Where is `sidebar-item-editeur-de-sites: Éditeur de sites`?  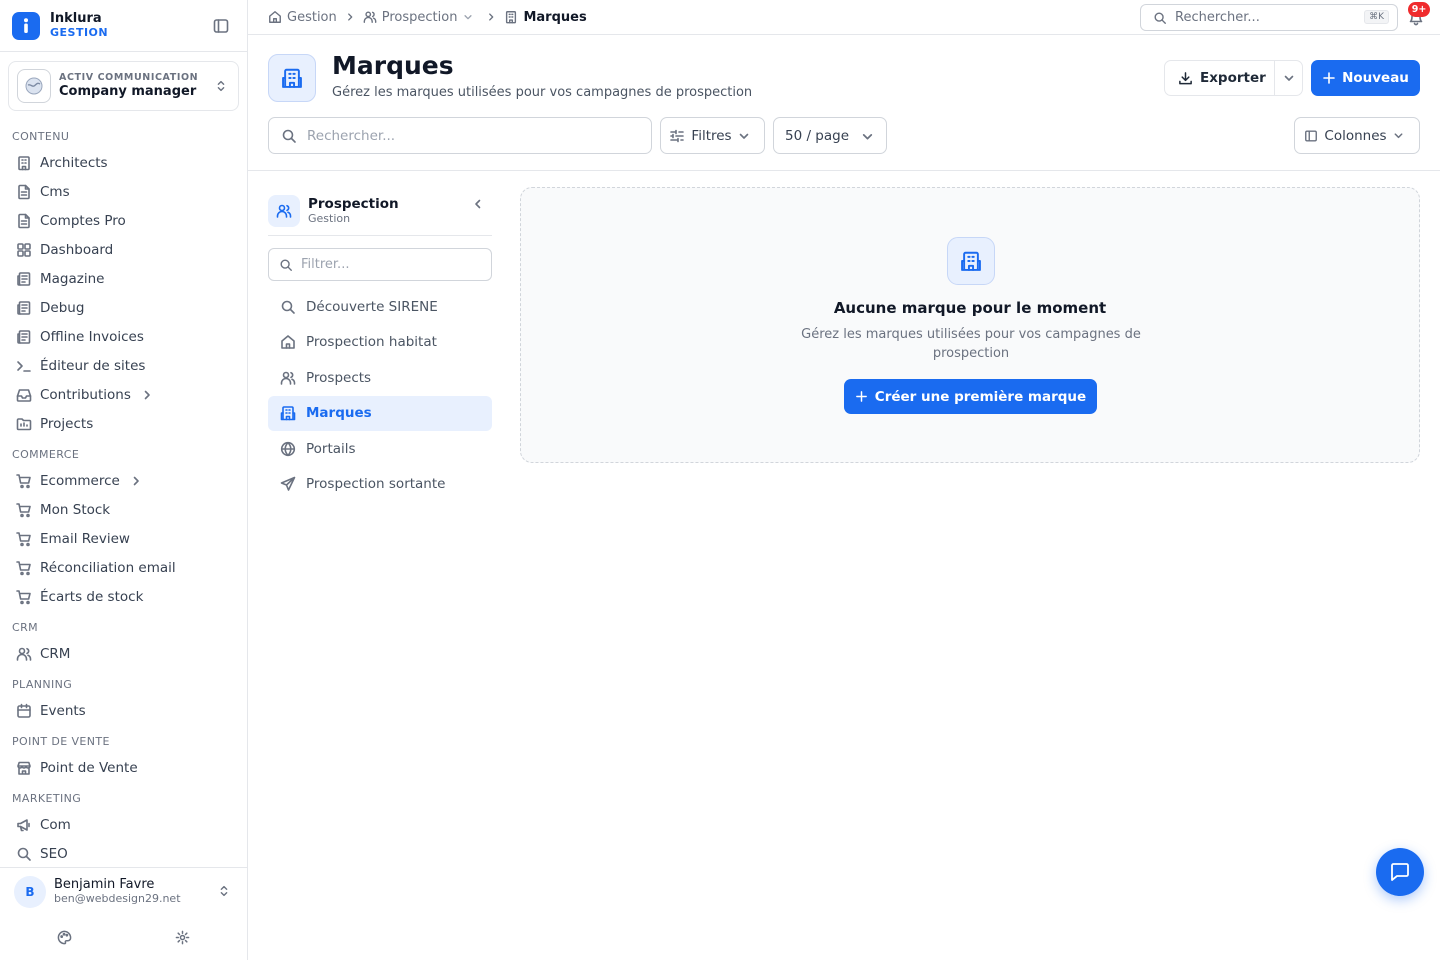 sidebar-item-editeur-de-sites: Éditeur de sites is located at coordinates (123, 365).